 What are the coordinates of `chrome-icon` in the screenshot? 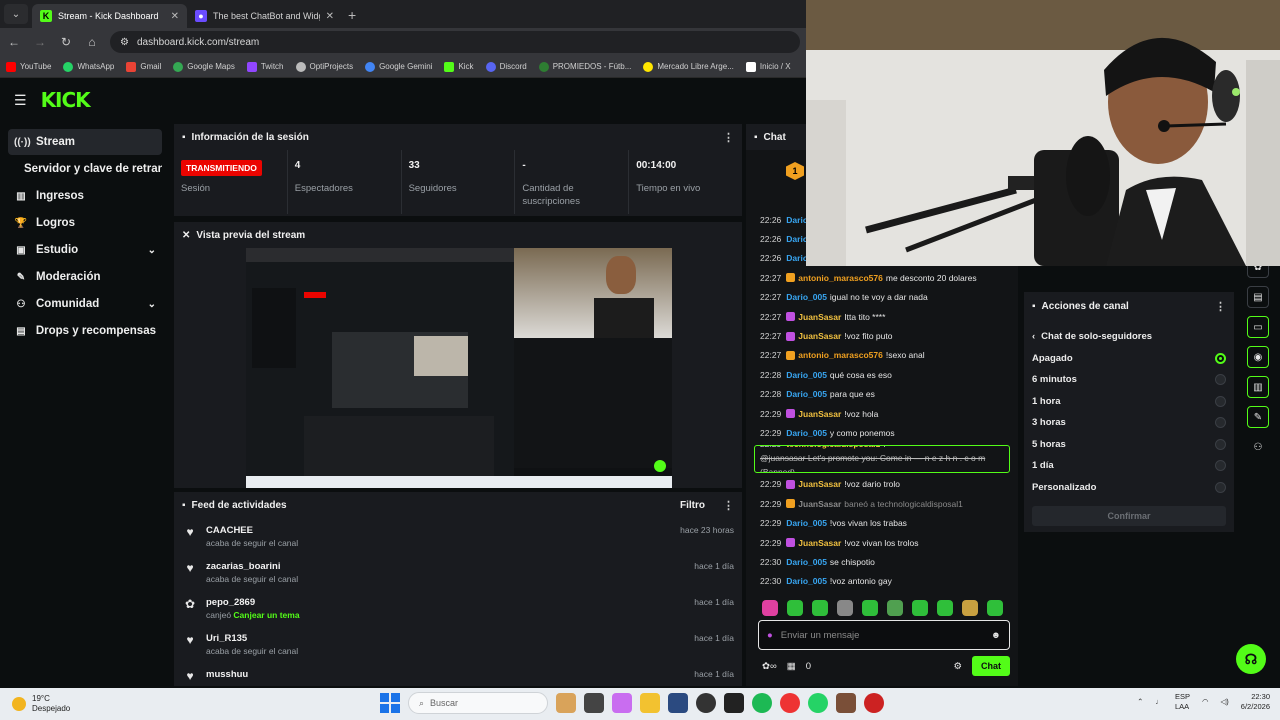 It's located at (790, 703).